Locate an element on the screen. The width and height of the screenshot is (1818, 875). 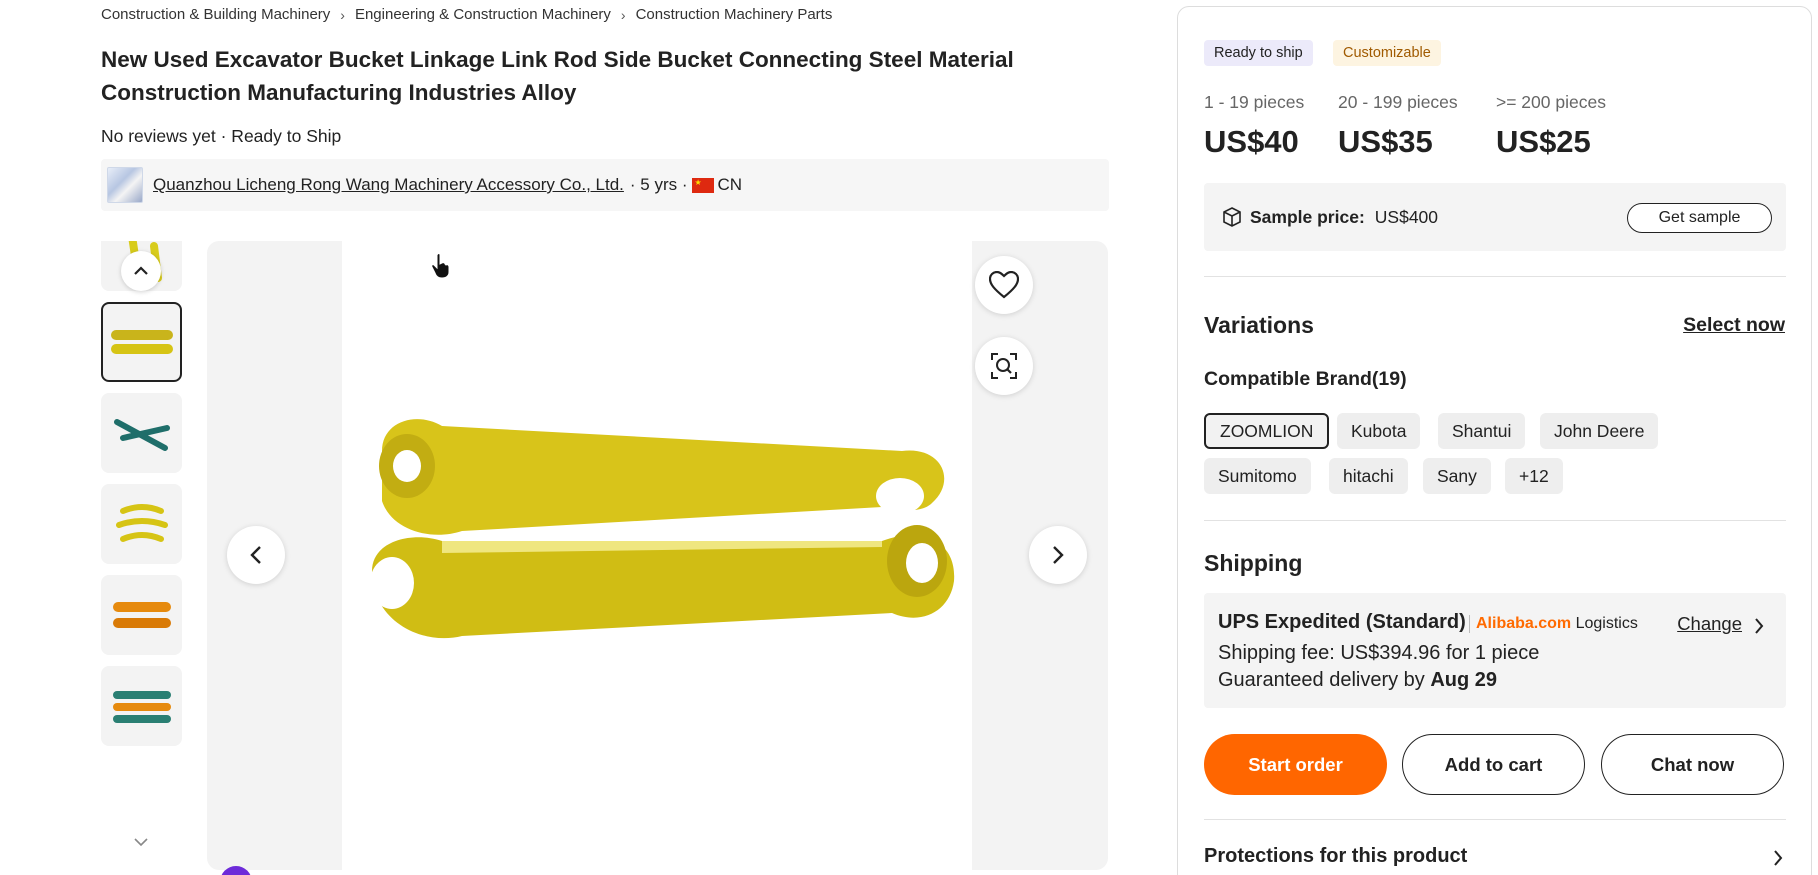
price-tier-range: 20 - 199 pieces is located at coordinates (1398, 102).